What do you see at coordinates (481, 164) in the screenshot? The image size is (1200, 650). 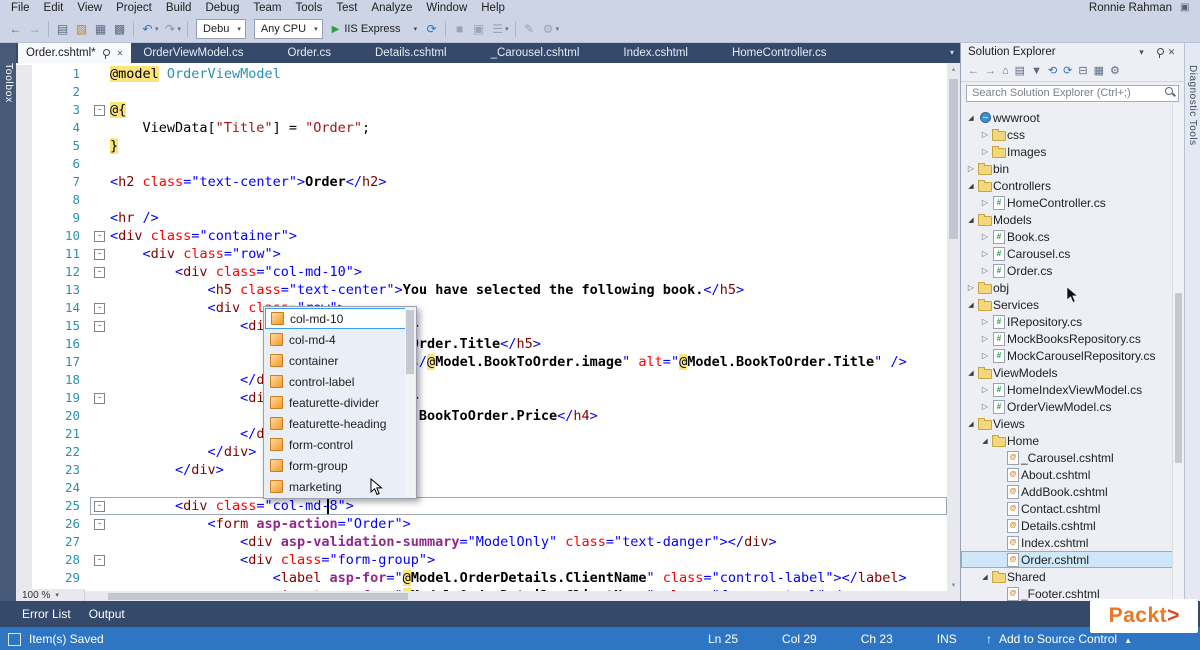 I see `code-line: 6` at bounding box center [481, 164].